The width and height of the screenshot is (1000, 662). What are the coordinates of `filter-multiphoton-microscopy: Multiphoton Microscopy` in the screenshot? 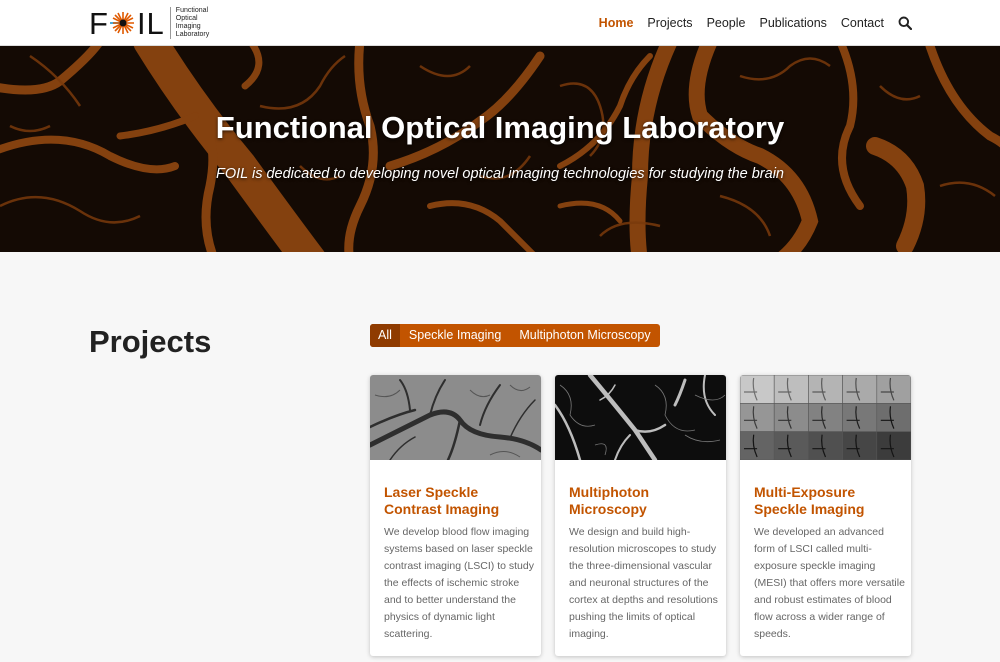 It's located at (584, 335).